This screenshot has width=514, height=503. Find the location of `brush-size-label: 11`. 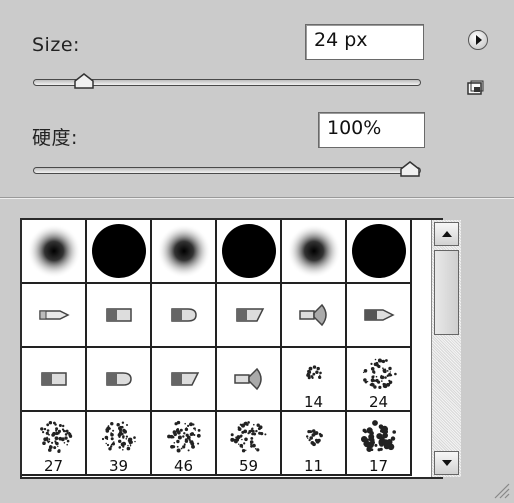

brush-size-label: 11 is located at coordinates (313, 466).